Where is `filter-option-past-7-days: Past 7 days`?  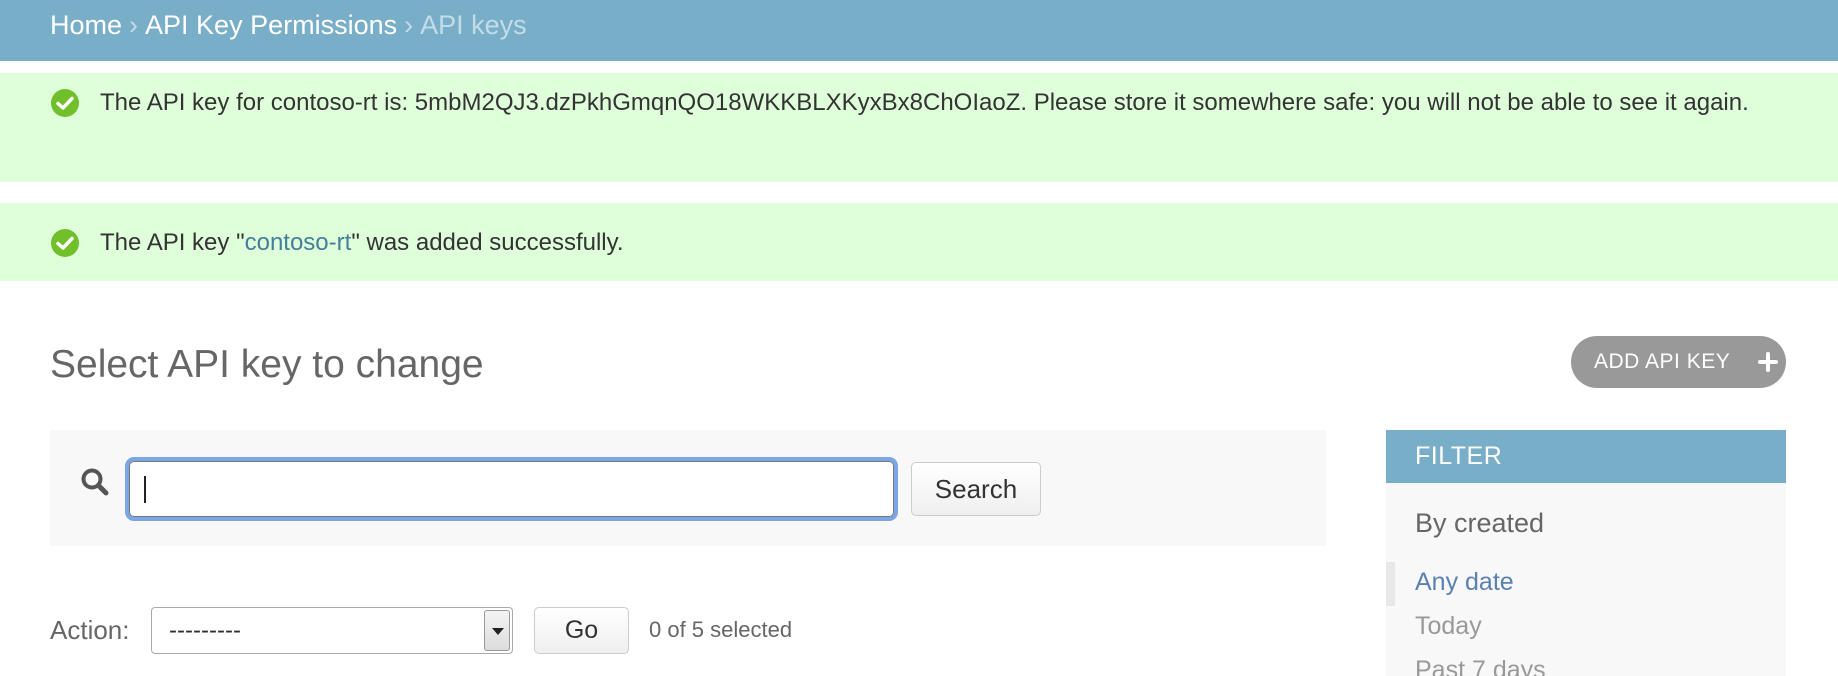
filter-option-past-7-days: Past 7 days is located at coordinates (1480, 665).